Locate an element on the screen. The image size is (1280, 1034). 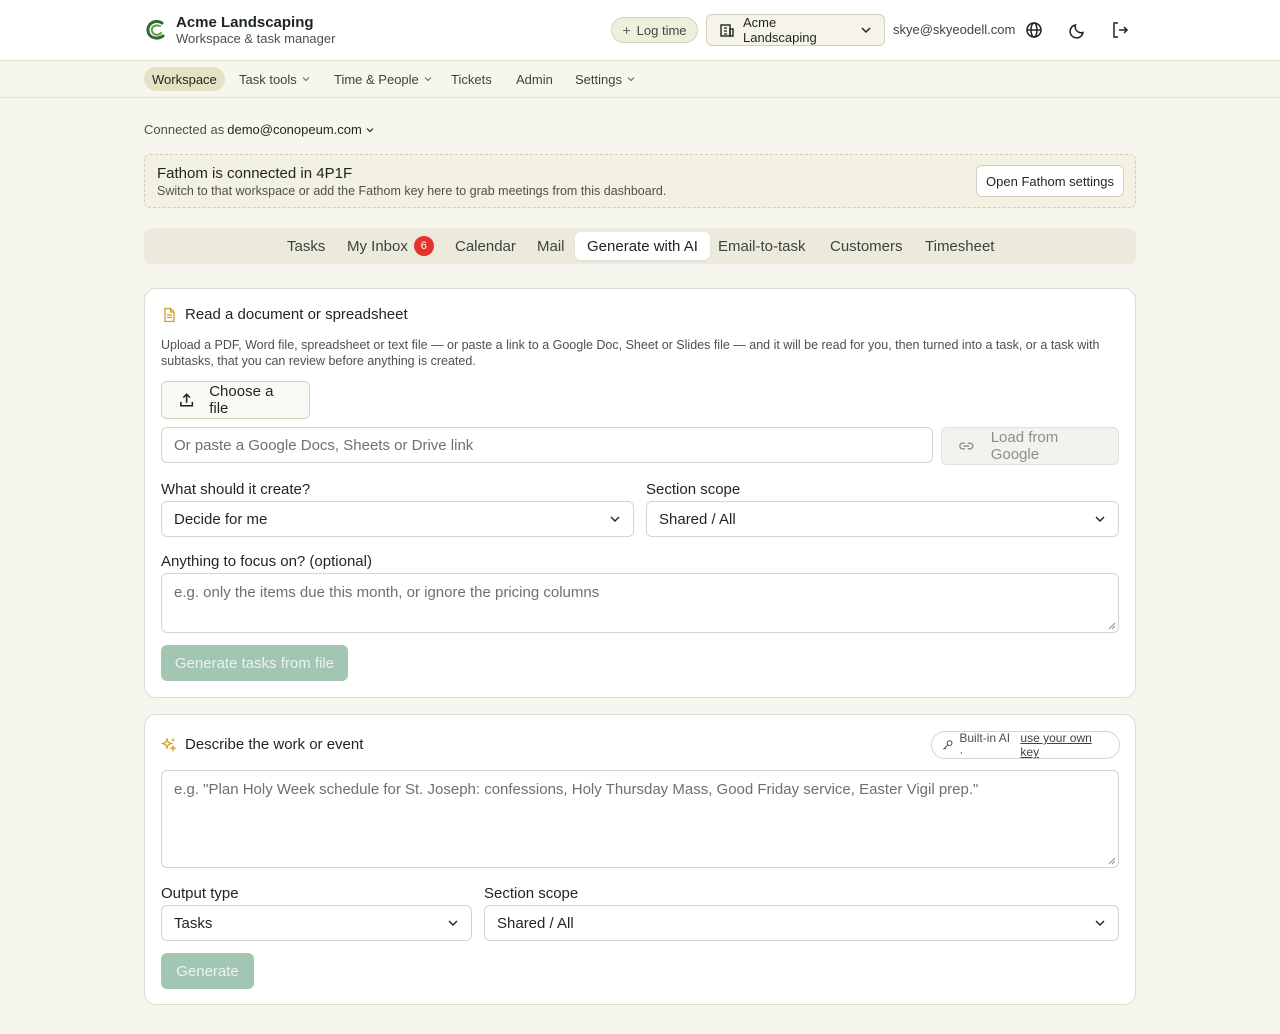
tab-my-inbox-label: My Inbox is located at coordinates (377, 246).